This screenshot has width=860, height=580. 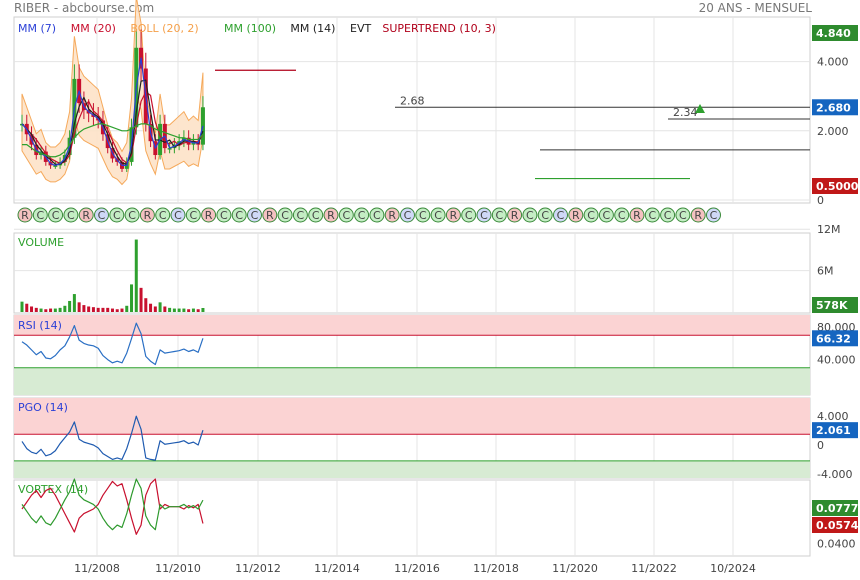 What do you see at coordinates (833, 62) in the screenshot?
I see `price-ytick: 4.000` at bounding box center [833, 62].